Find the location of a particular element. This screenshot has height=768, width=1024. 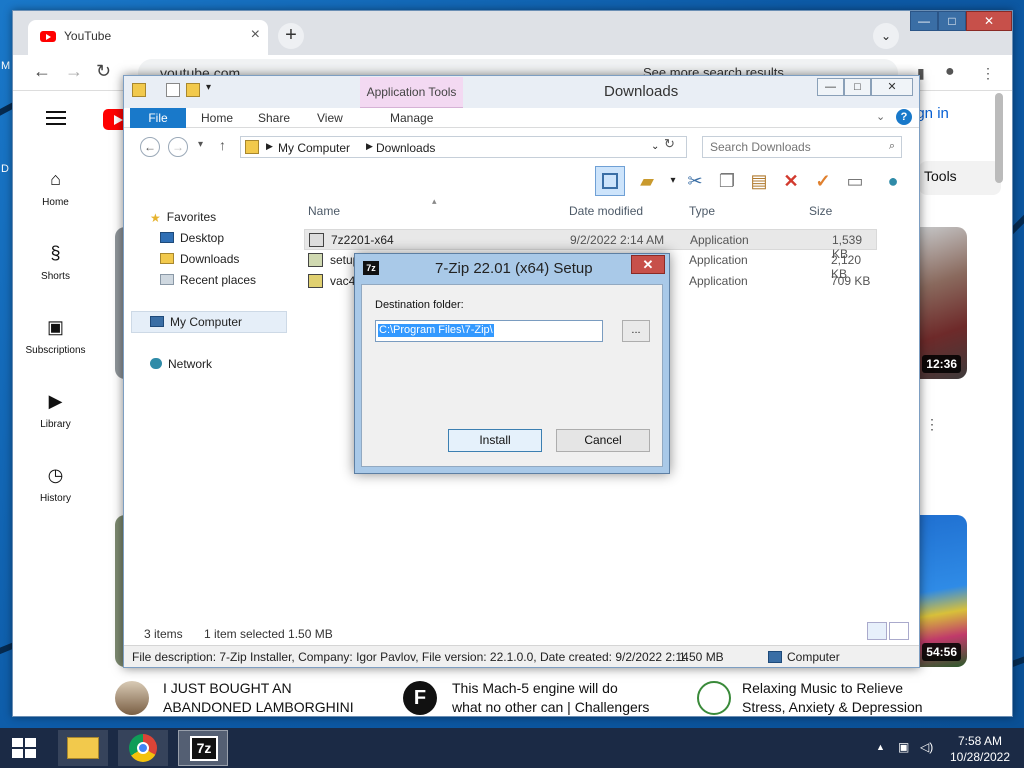

cancel-button: Cancel is located at coordinates (603, 440).